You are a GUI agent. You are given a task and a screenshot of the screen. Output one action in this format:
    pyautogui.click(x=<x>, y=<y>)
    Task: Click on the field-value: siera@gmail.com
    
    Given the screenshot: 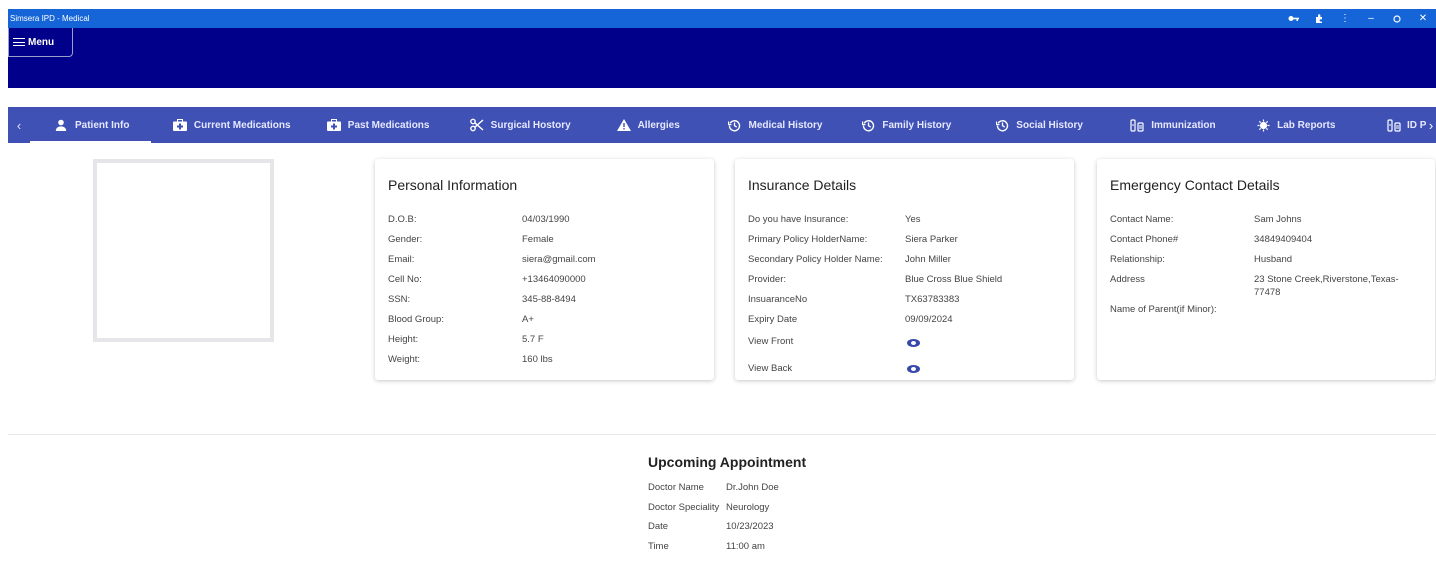 What is the action you would take?
    pyautogui.click(x=559, y=259)
    